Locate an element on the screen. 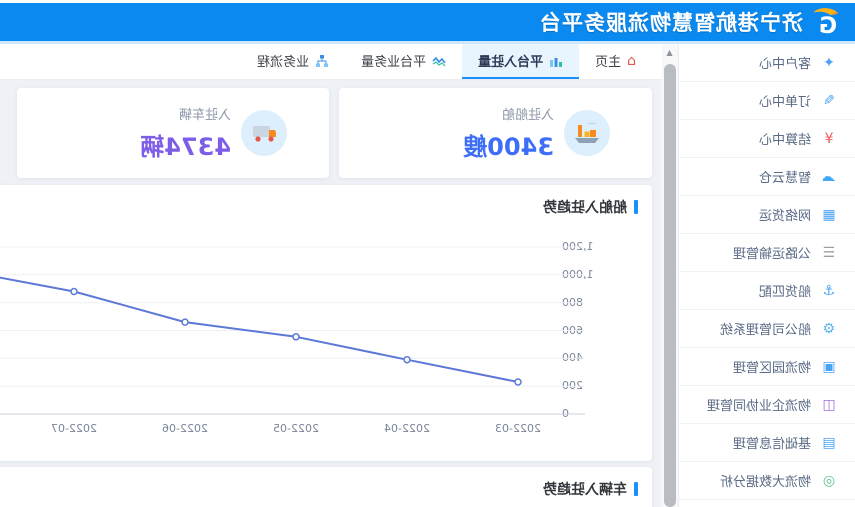 This screenshot has width=855, height=507. ship-trend-title: 船舶入驻趋势 is located at coordinates (585, 208).